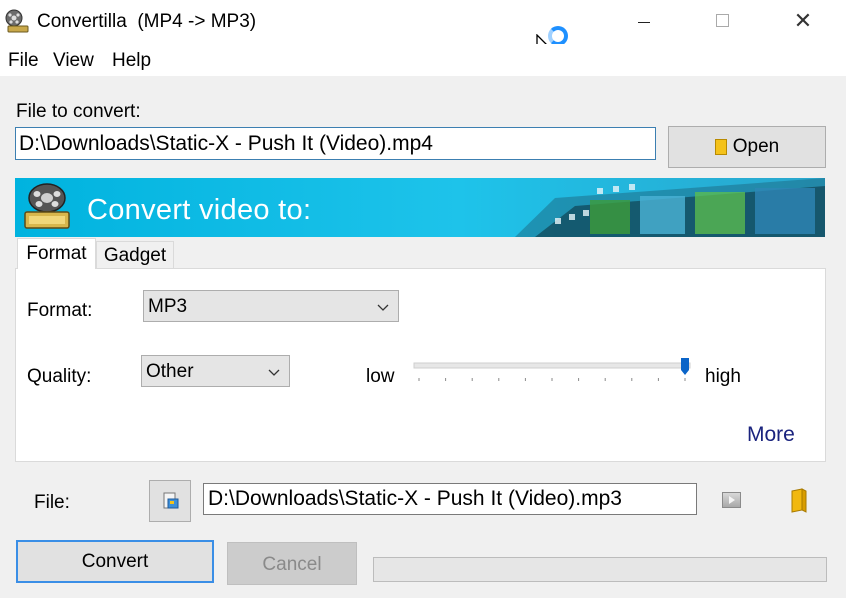 Image resolution: width=846 pixels, height=598 pixels. What do you see at coordinates (147, 21) in the screenshot?
I see `window-title: Convertilla (MP4 -> MP3)` at bounding box center [147, 21].